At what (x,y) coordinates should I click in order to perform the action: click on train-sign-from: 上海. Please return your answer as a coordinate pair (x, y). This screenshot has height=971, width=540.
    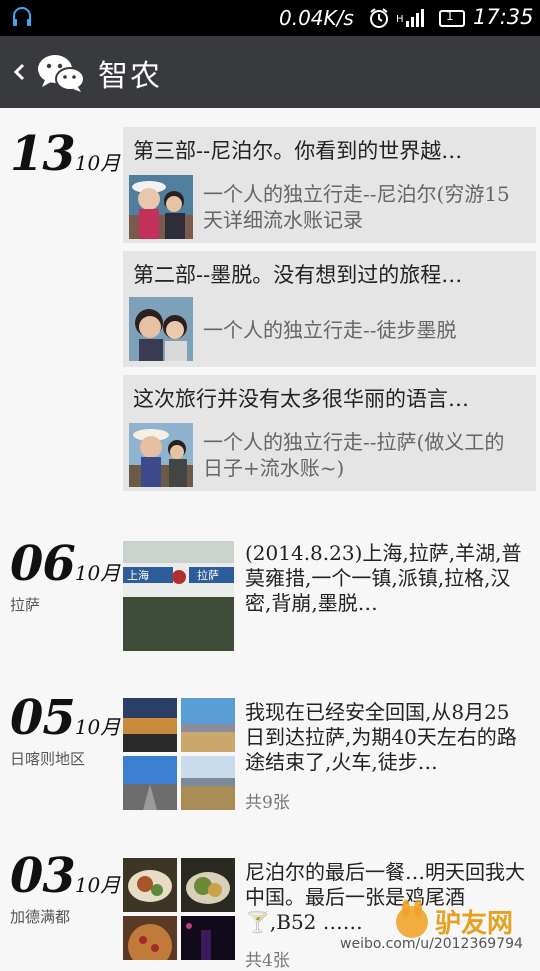
    Looking at the image, I should click on (138, 575).